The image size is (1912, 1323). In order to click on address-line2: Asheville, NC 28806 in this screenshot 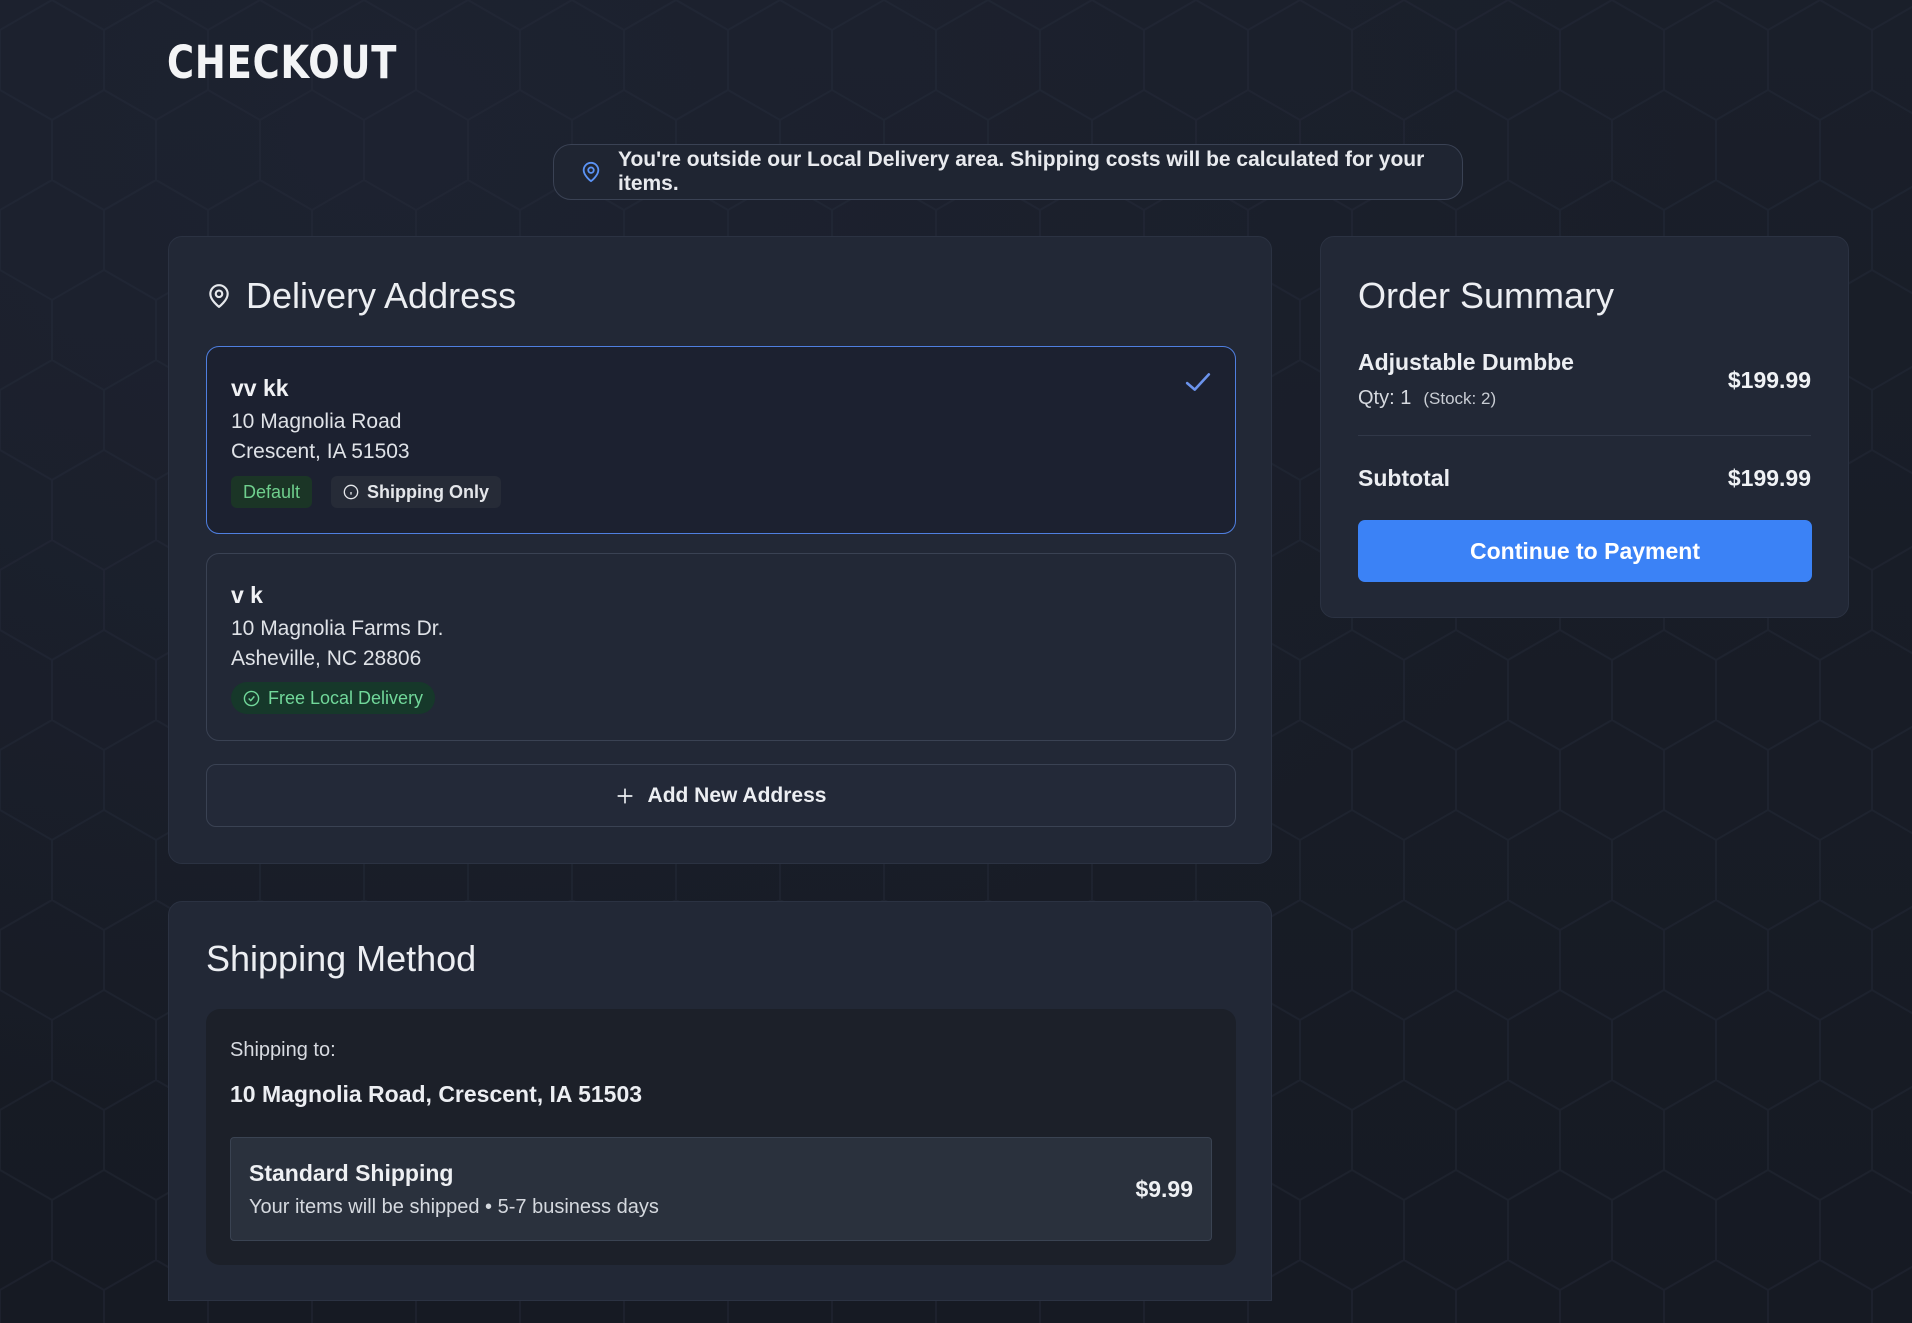, I will do `click(326, 658)`.